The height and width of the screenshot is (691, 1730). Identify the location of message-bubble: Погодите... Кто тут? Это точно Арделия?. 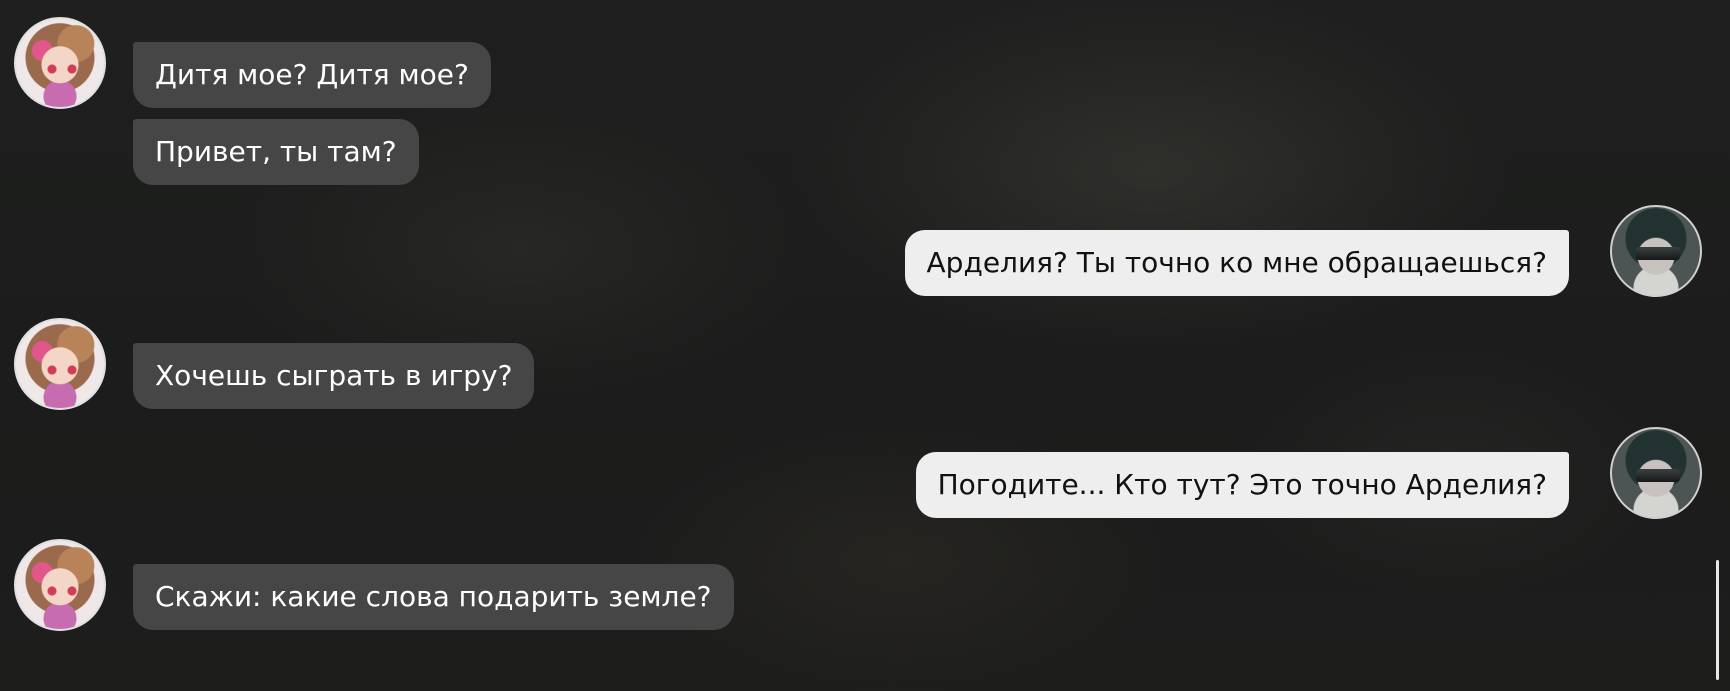
(1242, 485).